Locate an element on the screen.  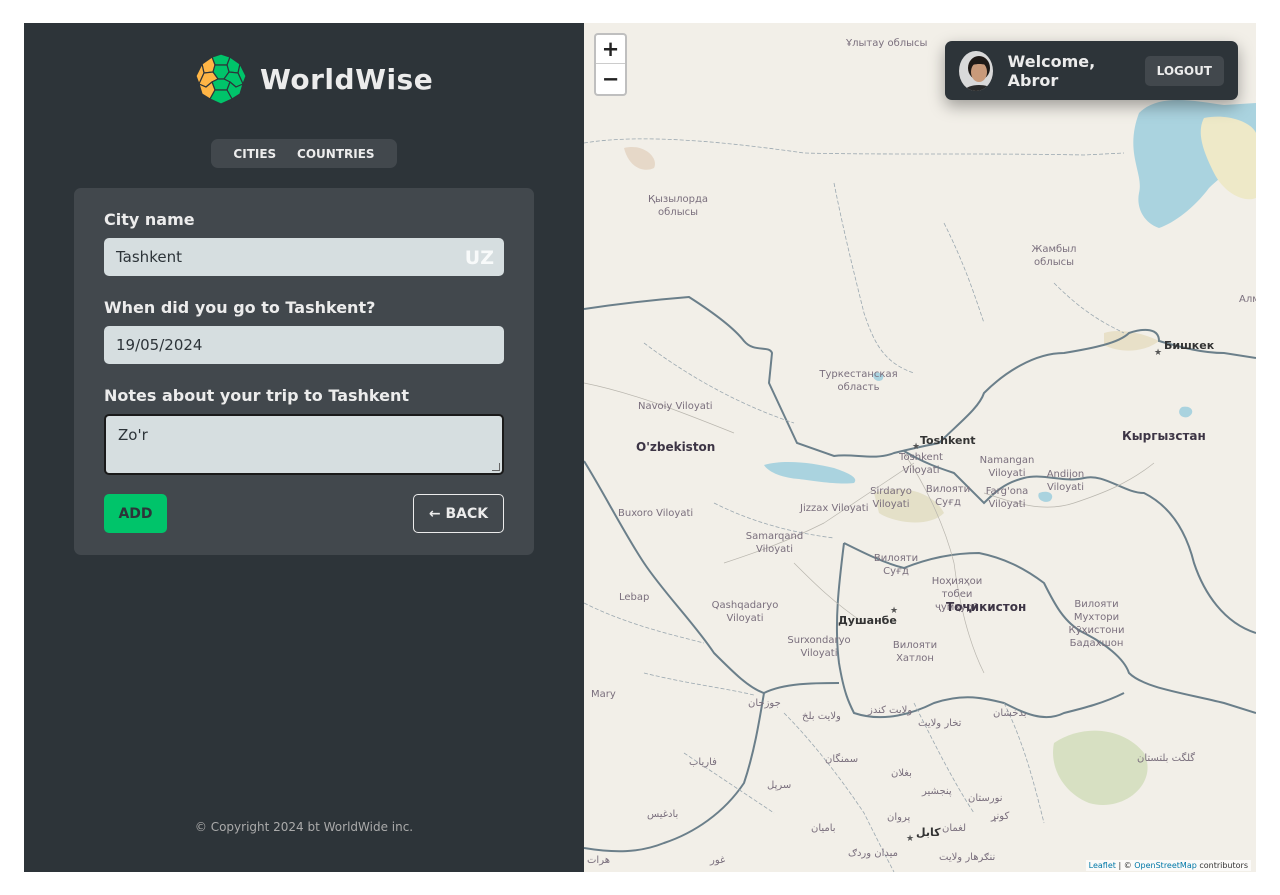
leaflet-link: Leaflet is located at coordinates (1102, 865).